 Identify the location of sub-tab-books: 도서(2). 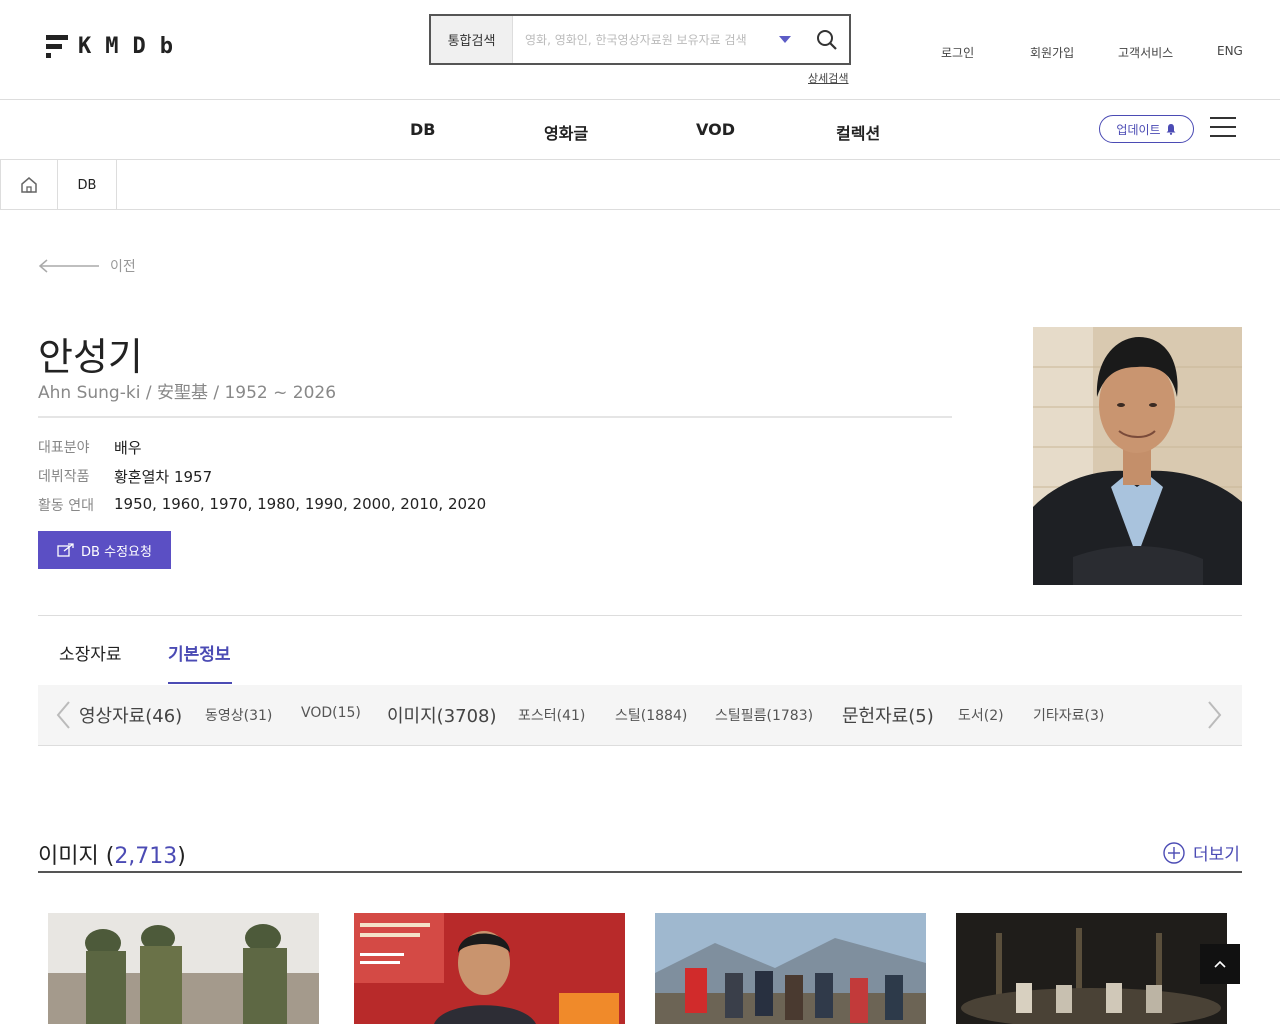
(981, 715).